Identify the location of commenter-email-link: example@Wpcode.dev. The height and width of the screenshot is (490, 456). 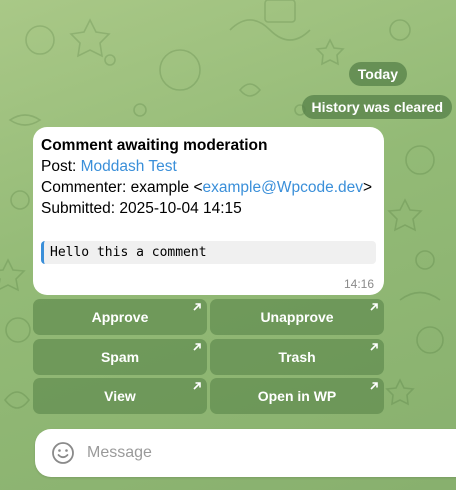
(283, 187).